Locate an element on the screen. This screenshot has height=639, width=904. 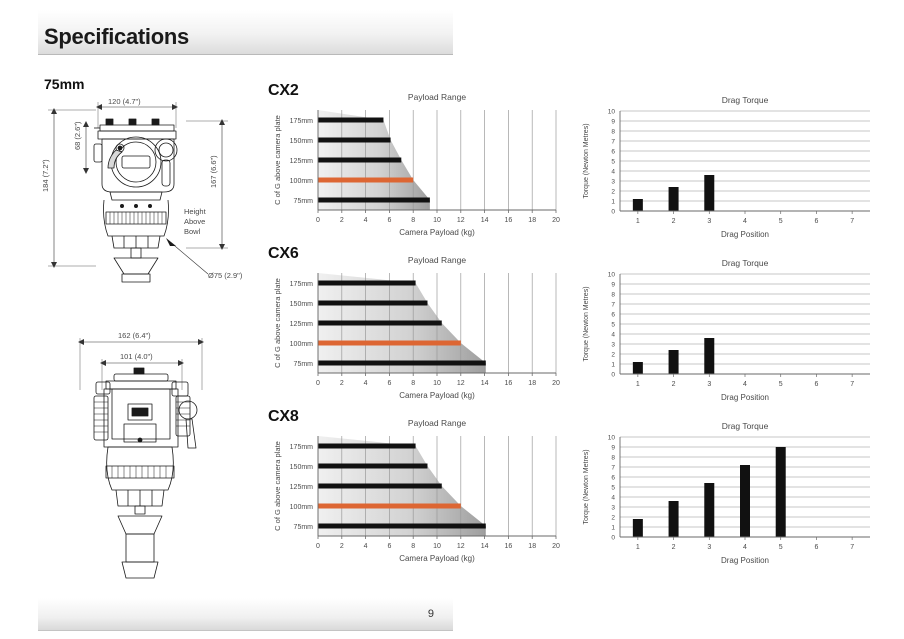
payload-ytick-175mm: 175mm is located at coordinates (302, 284).